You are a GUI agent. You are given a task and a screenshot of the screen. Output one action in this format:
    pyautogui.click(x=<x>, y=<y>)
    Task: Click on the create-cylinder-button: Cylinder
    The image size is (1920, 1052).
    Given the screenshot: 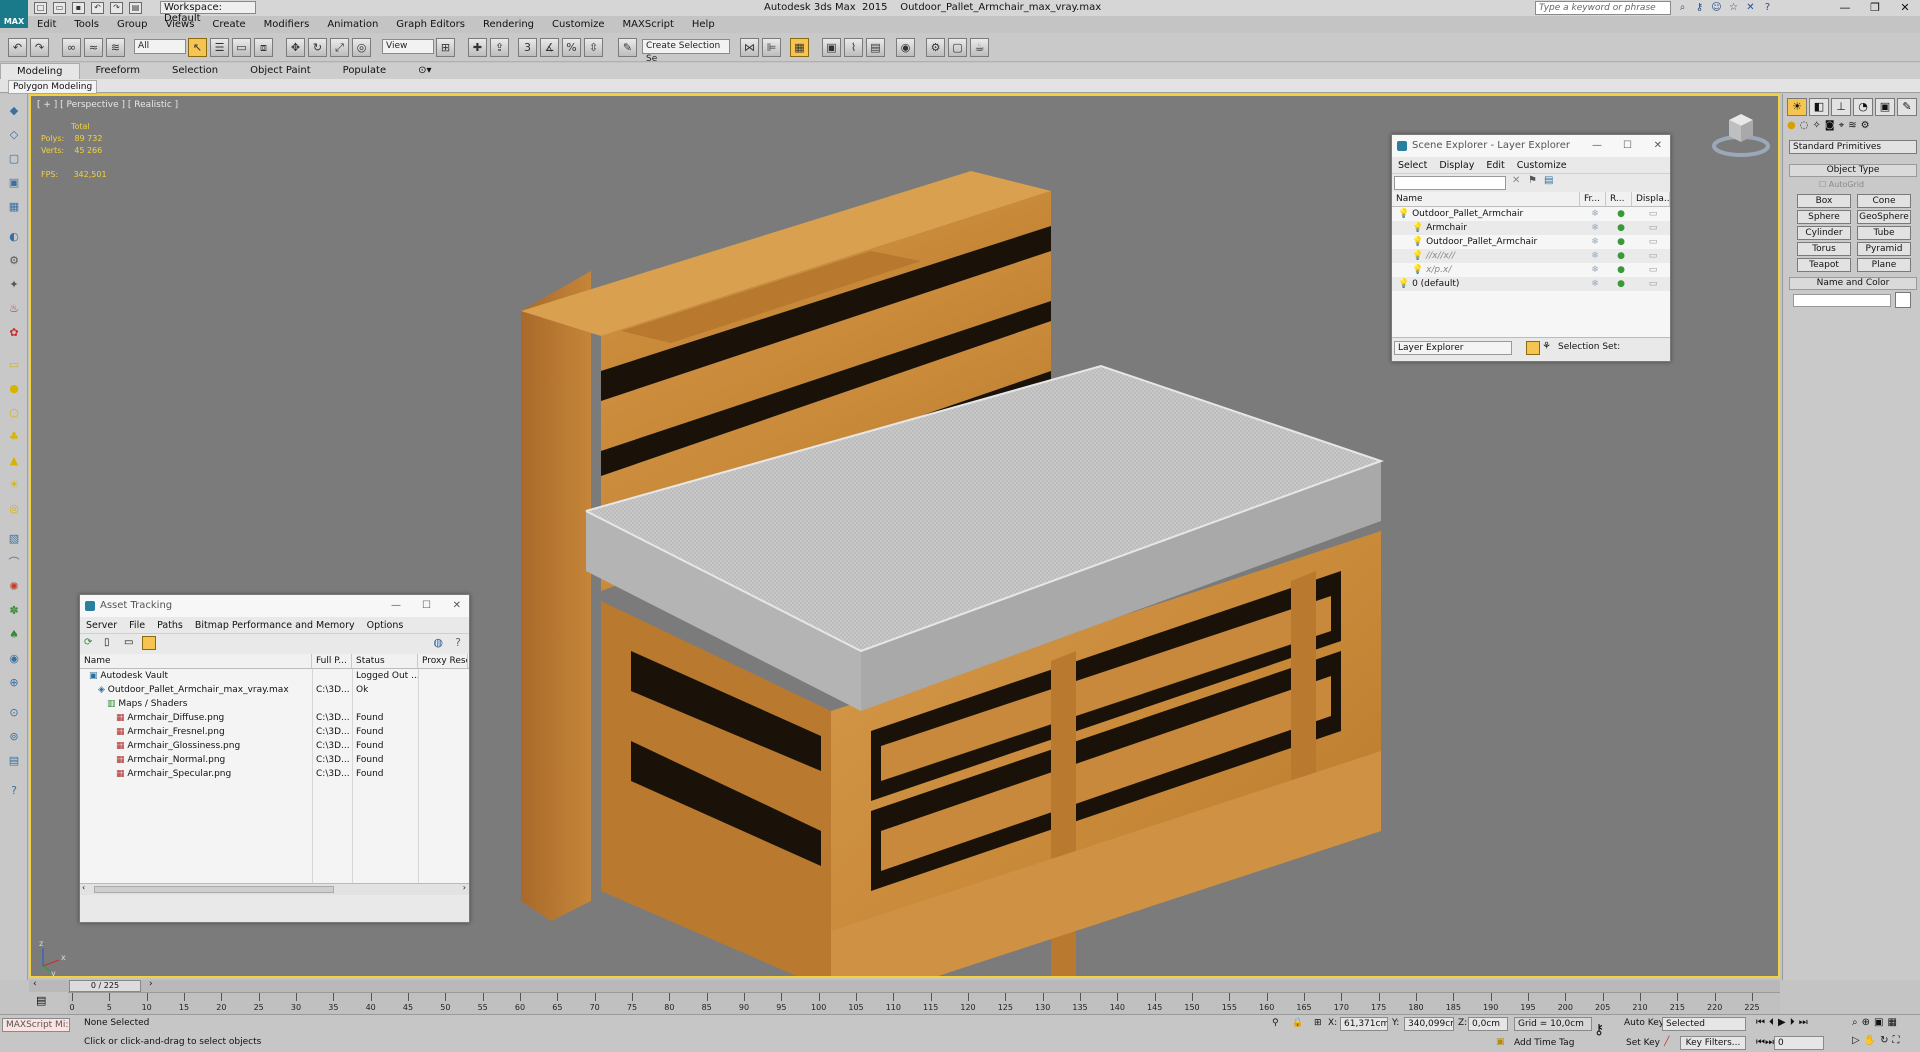 What is the action you would take?
    pyautogui.click(x=1824, y=233)
    